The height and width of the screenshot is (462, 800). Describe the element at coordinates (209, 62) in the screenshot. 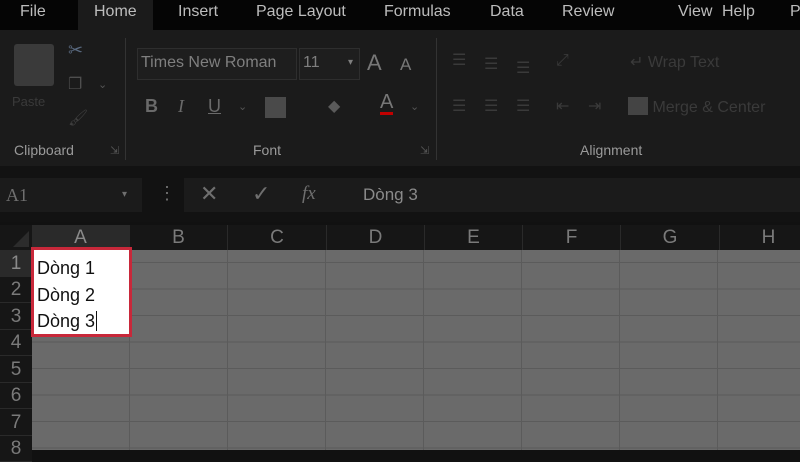

I see `font-name-value: Times New Roman` at that location.